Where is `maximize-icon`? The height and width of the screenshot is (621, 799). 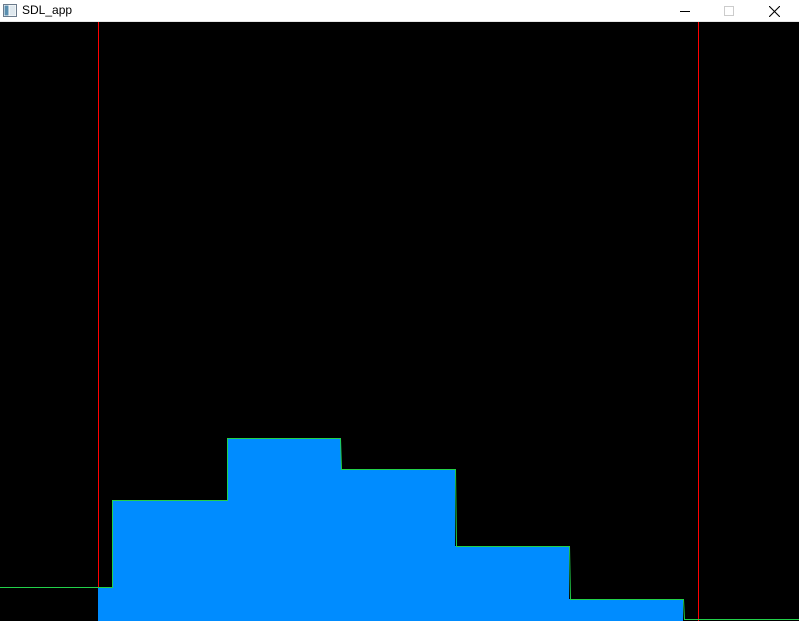 maximize-icon is located at coordinates (729, 11).